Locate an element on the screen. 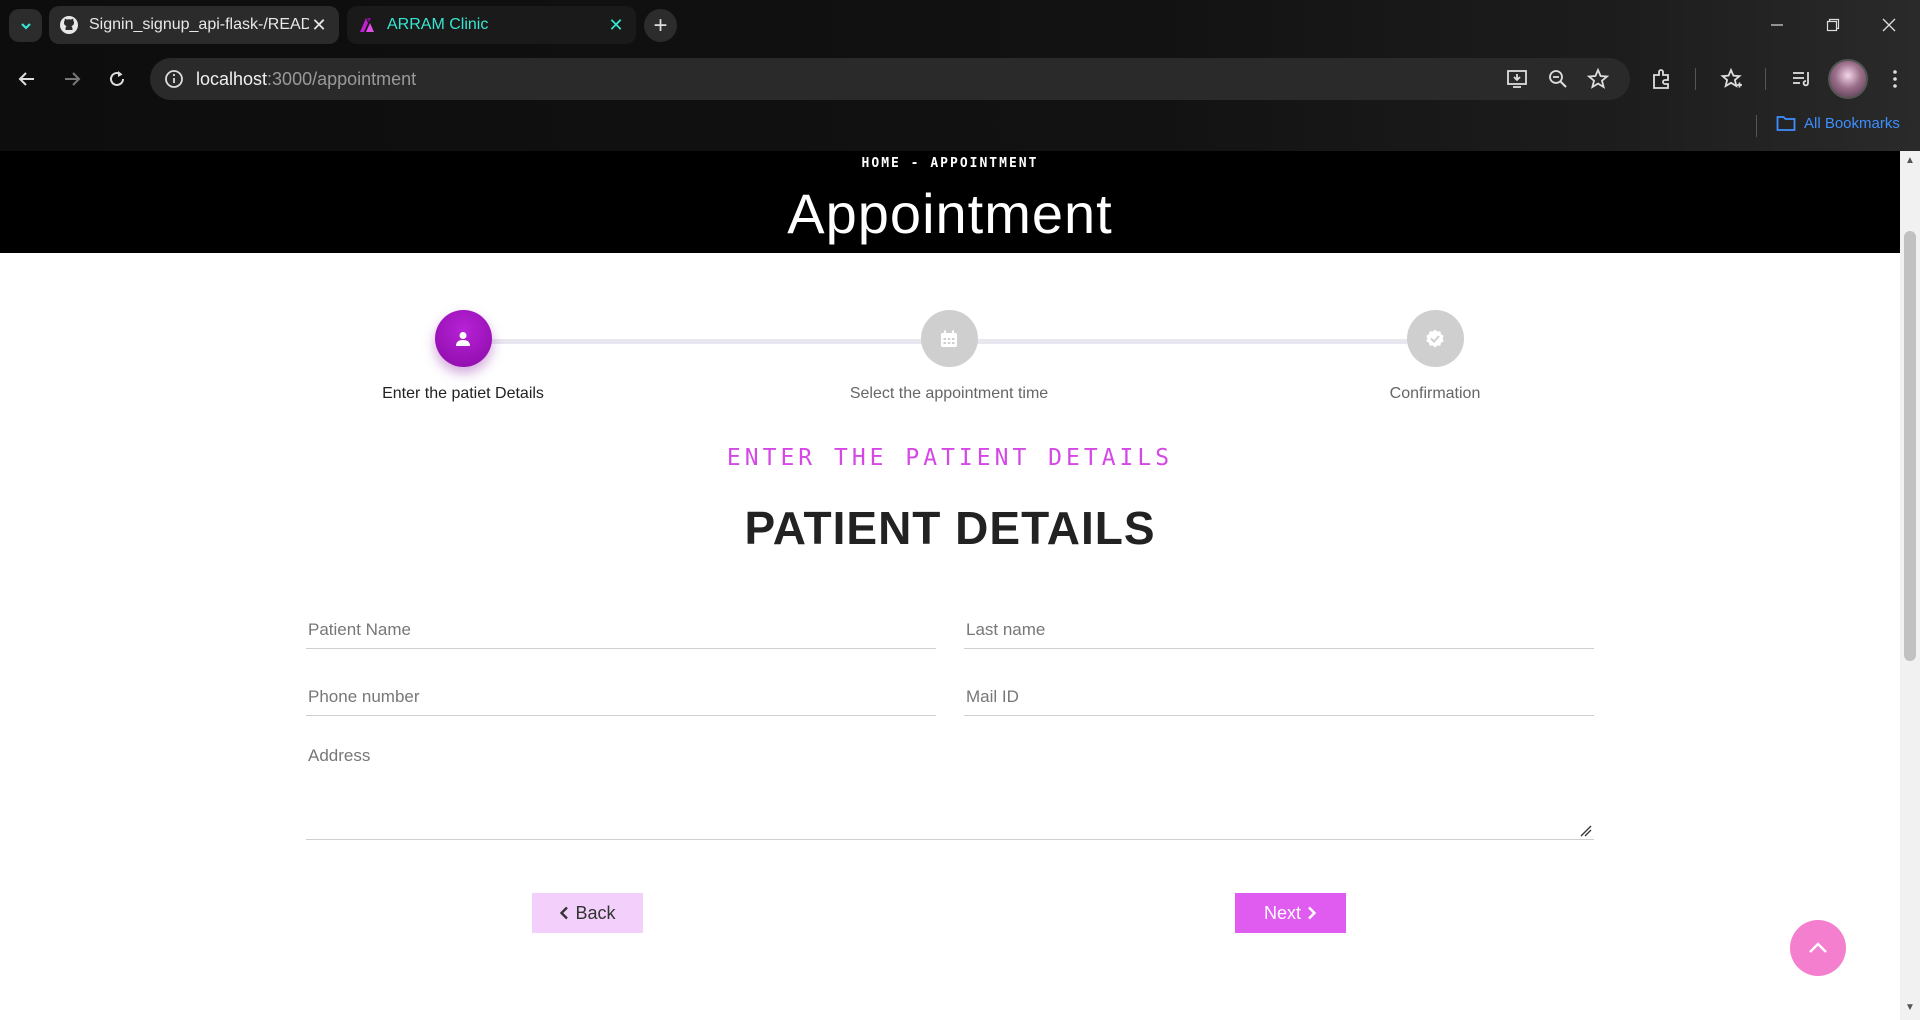 Image resolution: width=1920 pixels, height=1020 pixels. all-bookmarks-button: All Bookmarks is located at coordinates (1838, 123).